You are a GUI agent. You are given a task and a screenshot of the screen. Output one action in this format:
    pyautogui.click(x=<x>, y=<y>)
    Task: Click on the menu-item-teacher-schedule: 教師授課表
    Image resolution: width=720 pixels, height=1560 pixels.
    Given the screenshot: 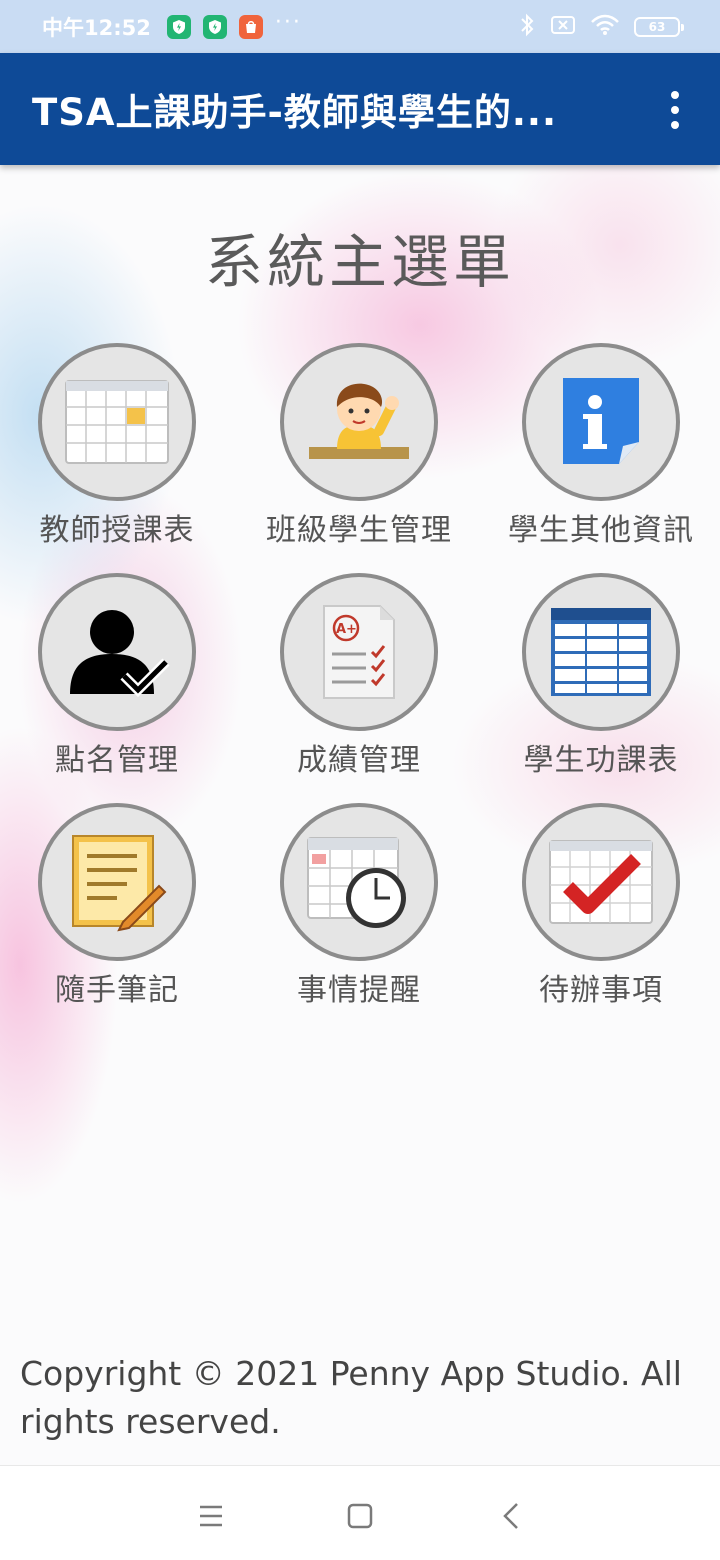 What is the action you would take?
    pyautogui.click(x=117, y=446)
    